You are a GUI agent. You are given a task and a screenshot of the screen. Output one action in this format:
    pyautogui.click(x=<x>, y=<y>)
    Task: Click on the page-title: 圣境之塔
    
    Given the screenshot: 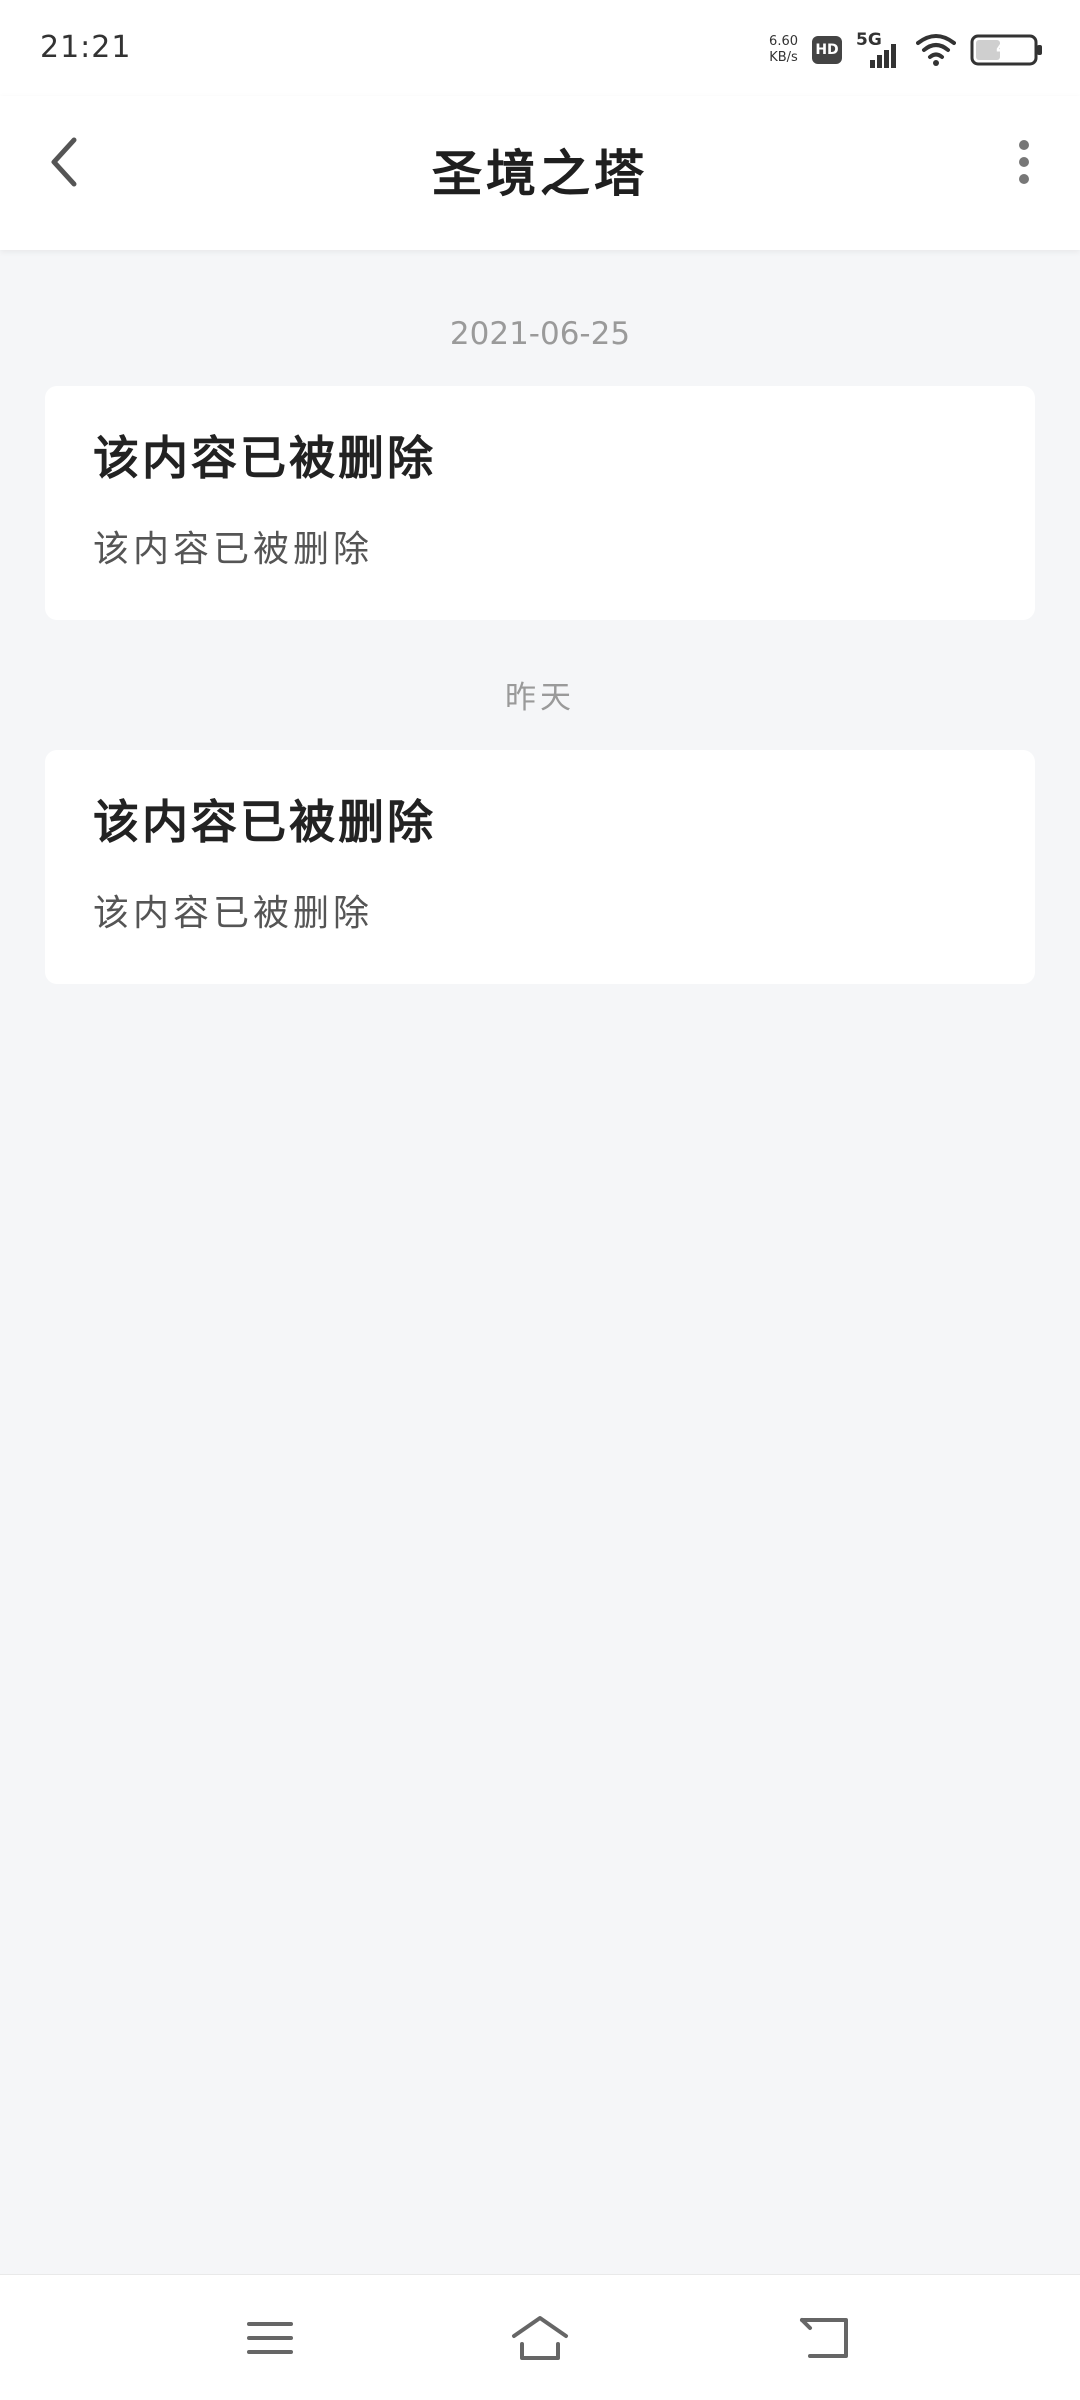 What is the action you would take?
    pyautogui.click(x=540, y=173)
    